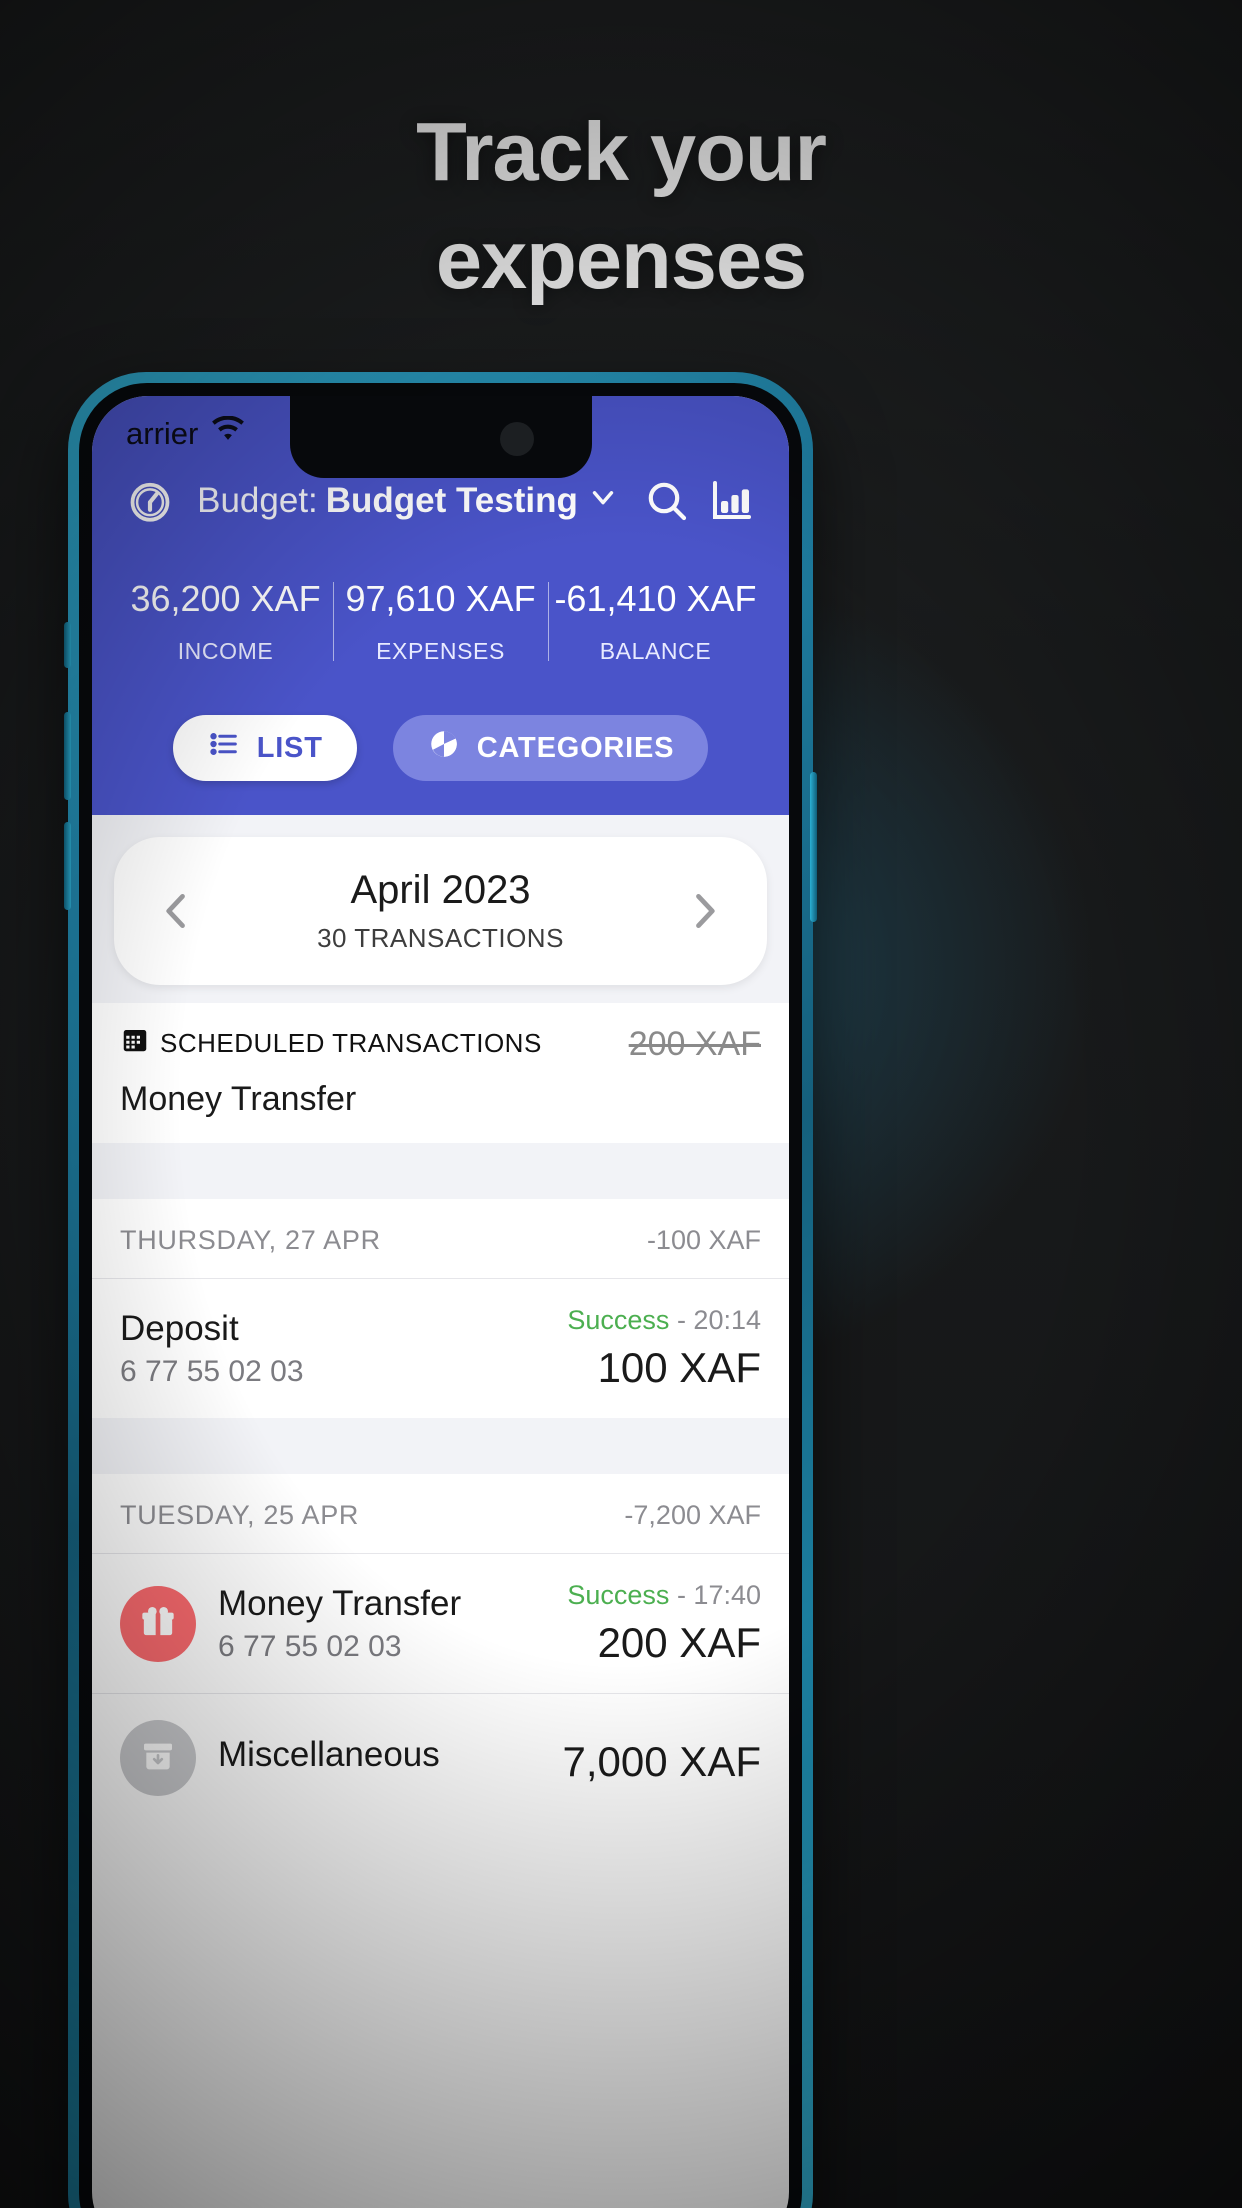 This screenshot has height=2208, width=1242. What do you see at coordinates (179, 1328) in the screenshot?
I see `transaction-name: Deposit` at bounding box center [179, 1328].